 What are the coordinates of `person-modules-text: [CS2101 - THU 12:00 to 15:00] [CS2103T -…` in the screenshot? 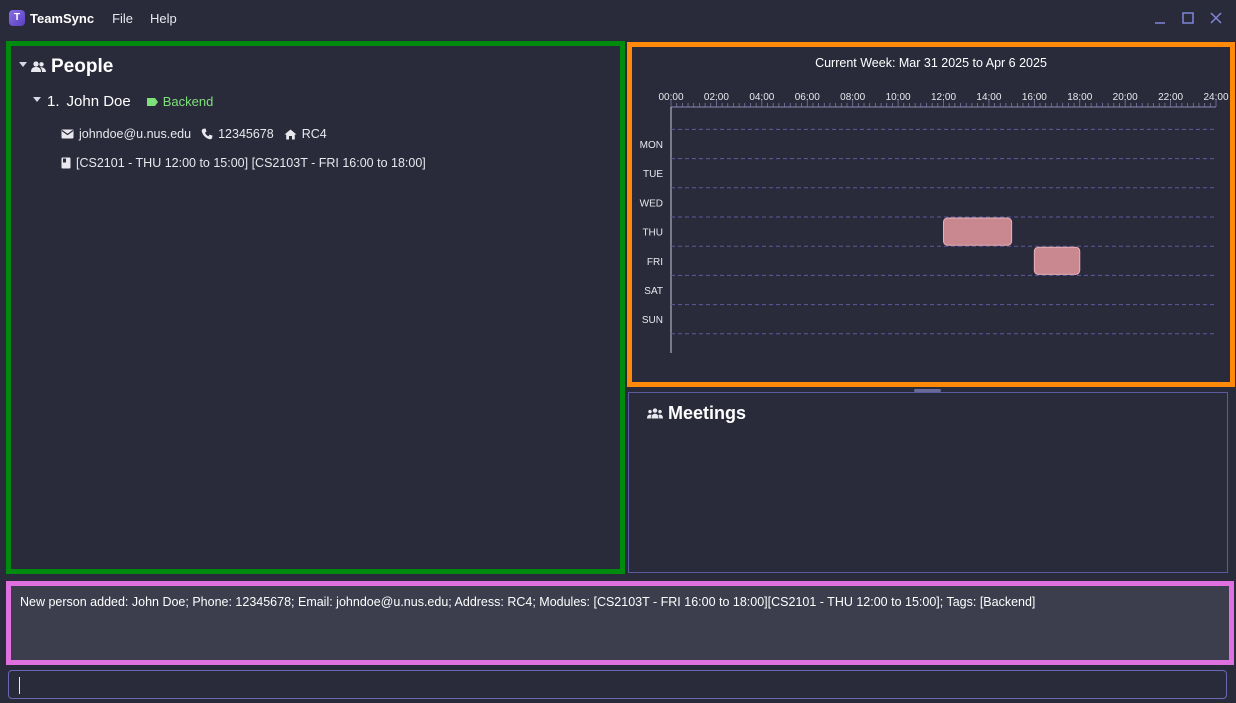 It's located at (251, 163).